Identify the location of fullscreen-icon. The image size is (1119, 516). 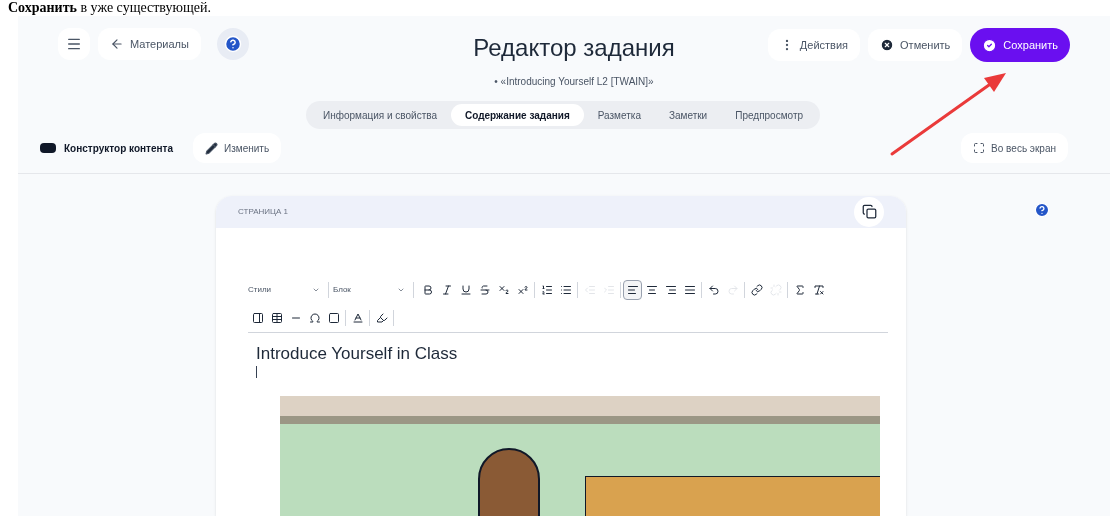
(979, 148).